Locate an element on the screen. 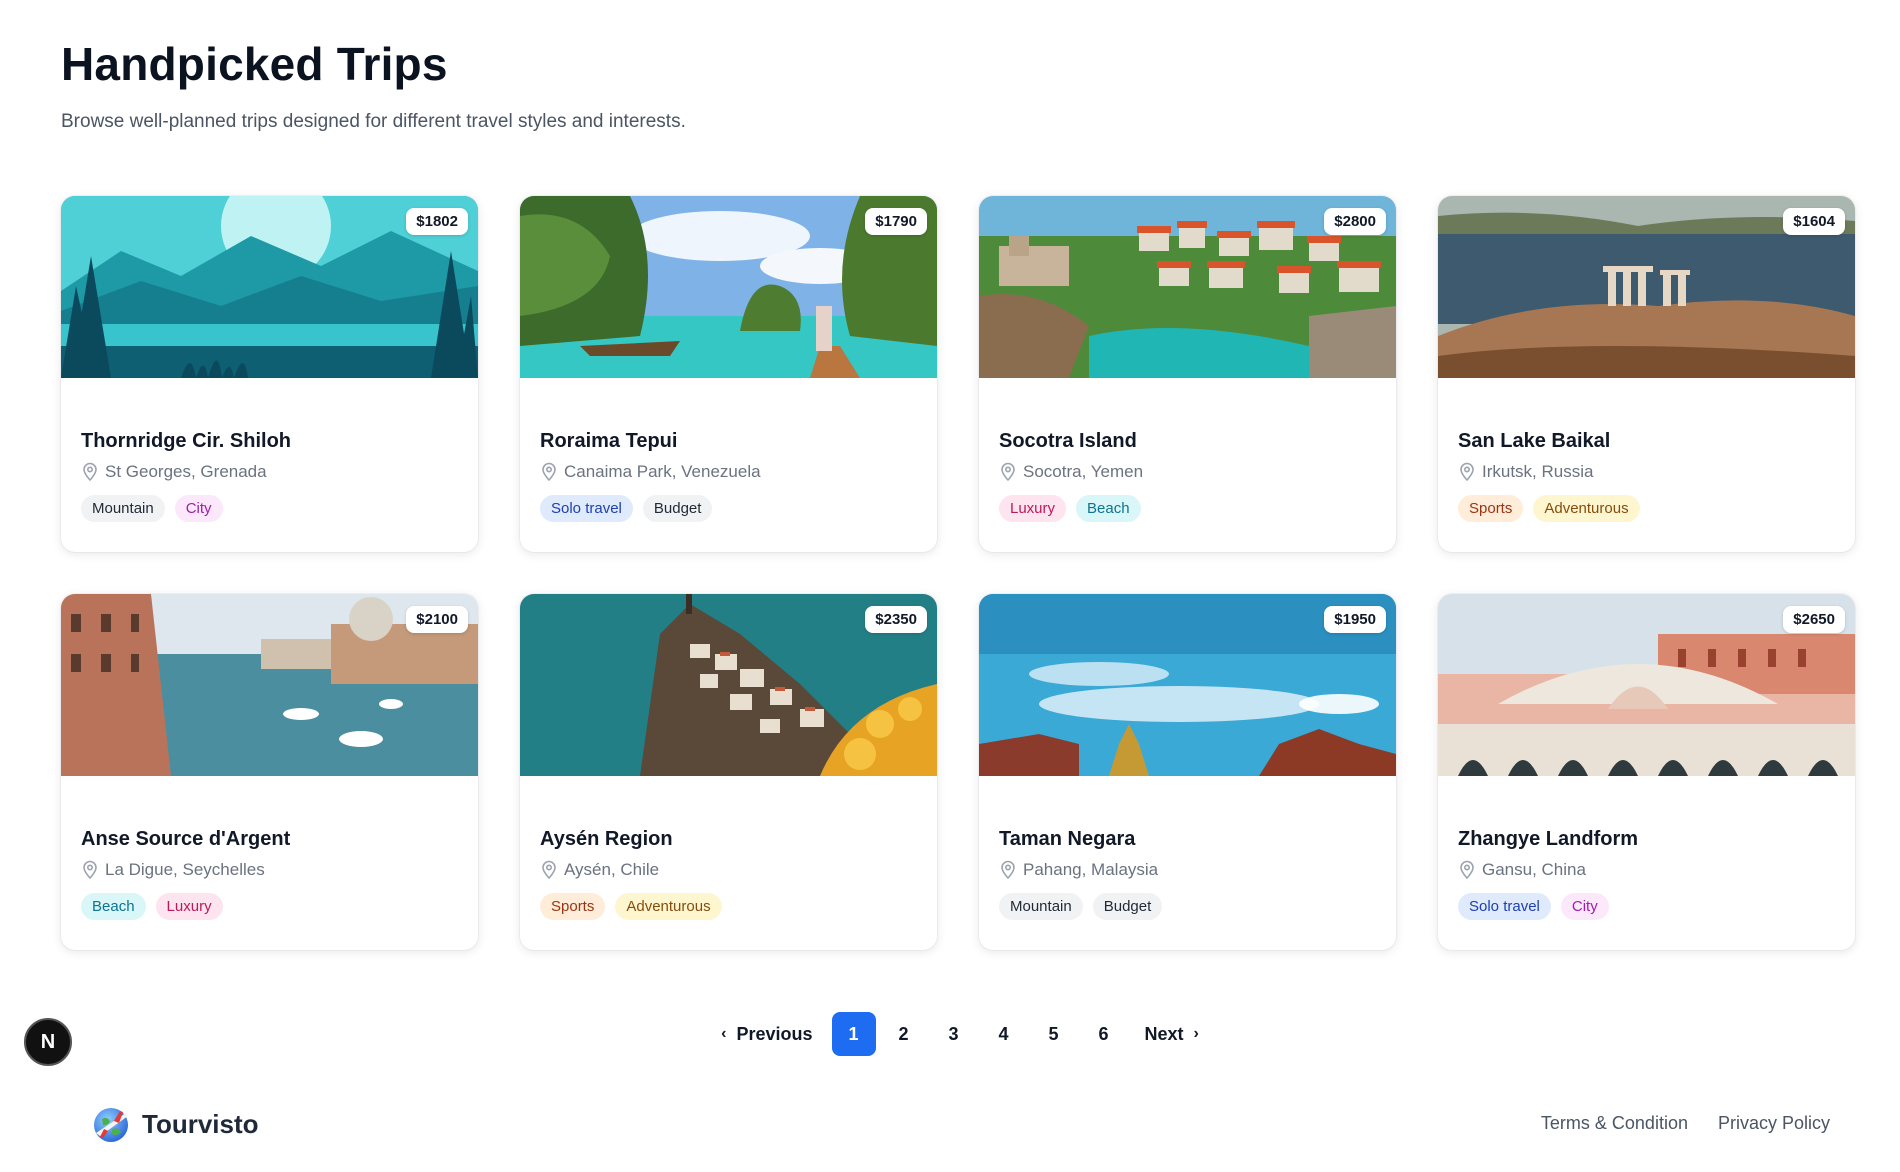 The image size is (1900, 1172). trip-image: $2100 is located at coordinates (269, 685).